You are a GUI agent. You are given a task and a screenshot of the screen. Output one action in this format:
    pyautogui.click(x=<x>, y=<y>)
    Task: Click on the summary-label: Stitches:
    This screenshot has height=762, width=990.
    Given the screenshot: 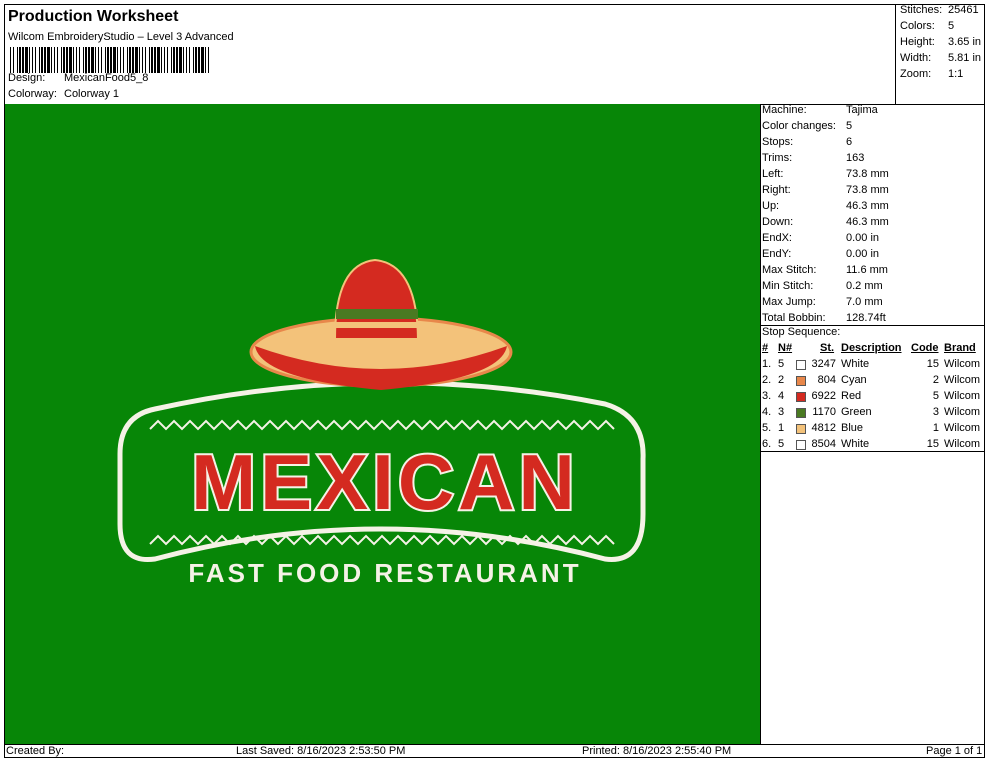 What is the action you would take?
    pyautogui.click(x=921, y=10)
    